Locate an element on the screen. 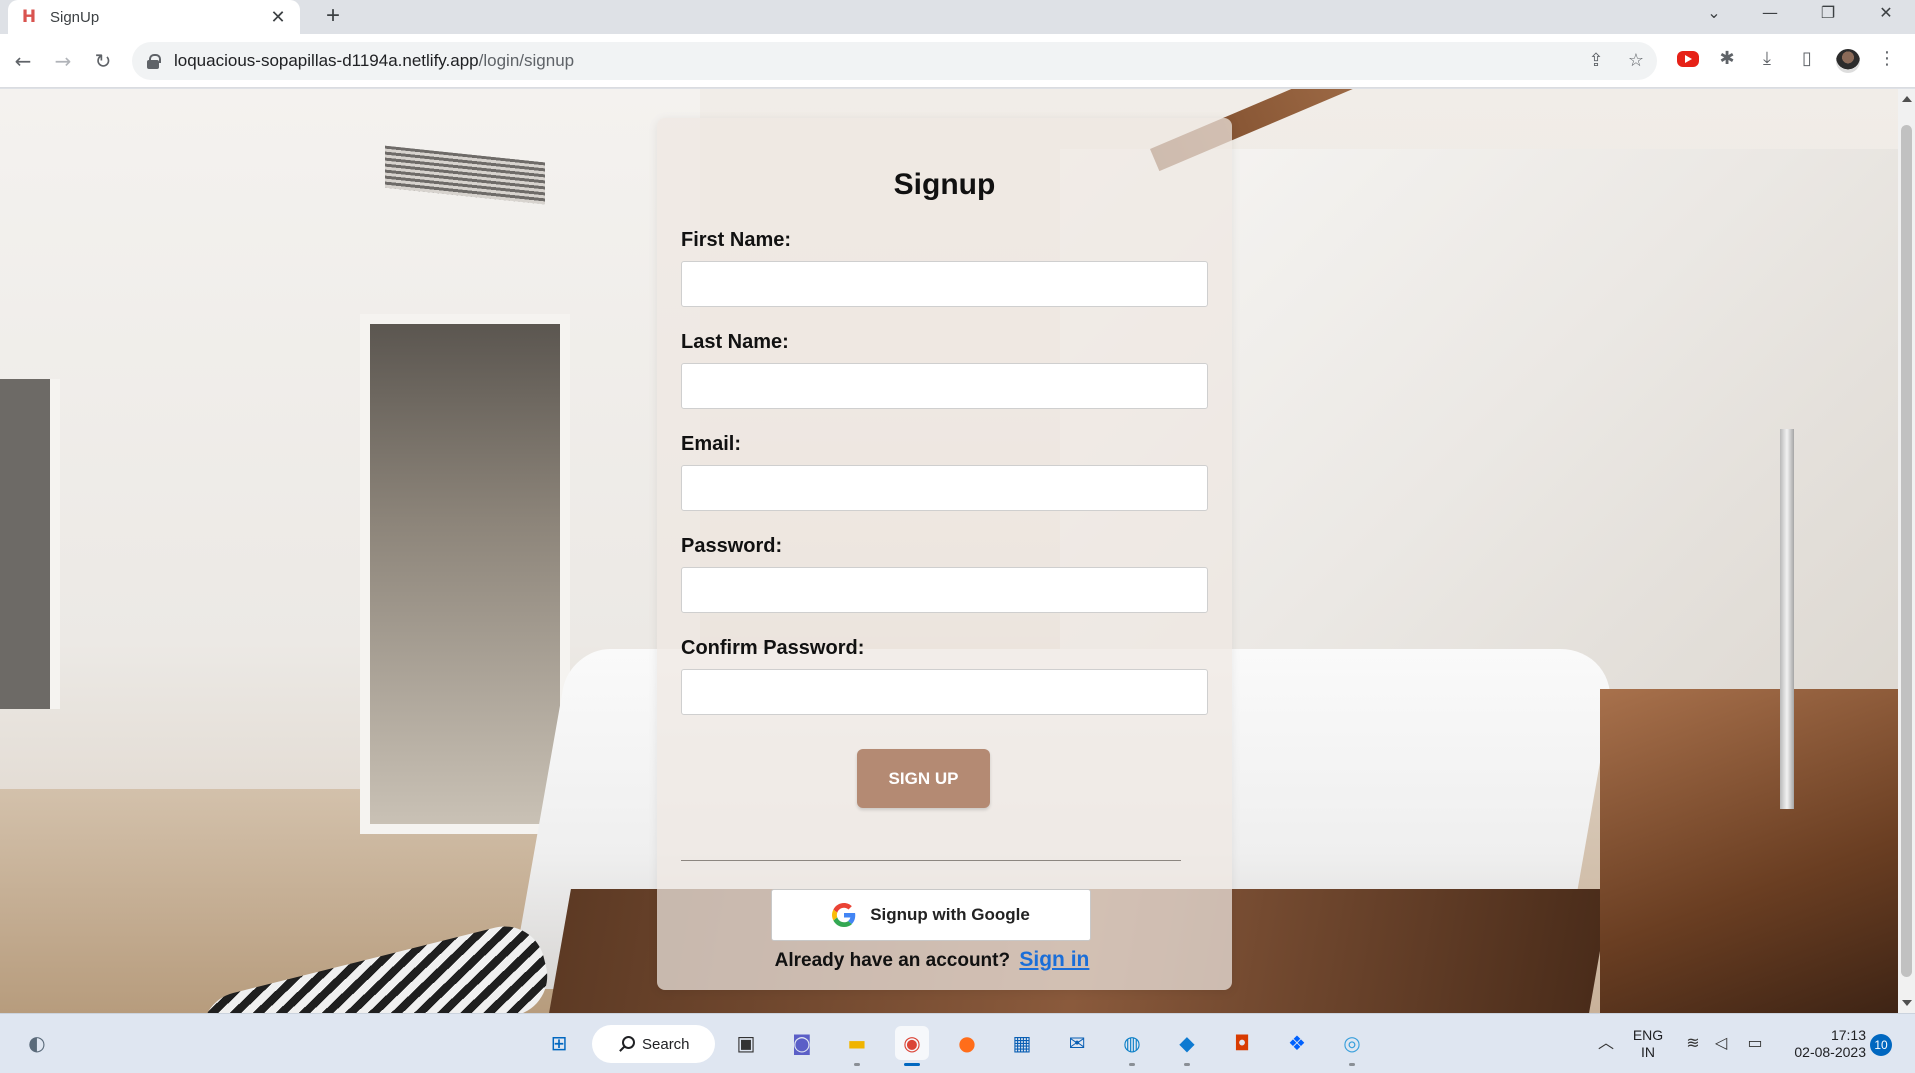 Image resolution: width=1915 pixels, height=1073 pixels. google-icon is located at coordinates (844, 915).